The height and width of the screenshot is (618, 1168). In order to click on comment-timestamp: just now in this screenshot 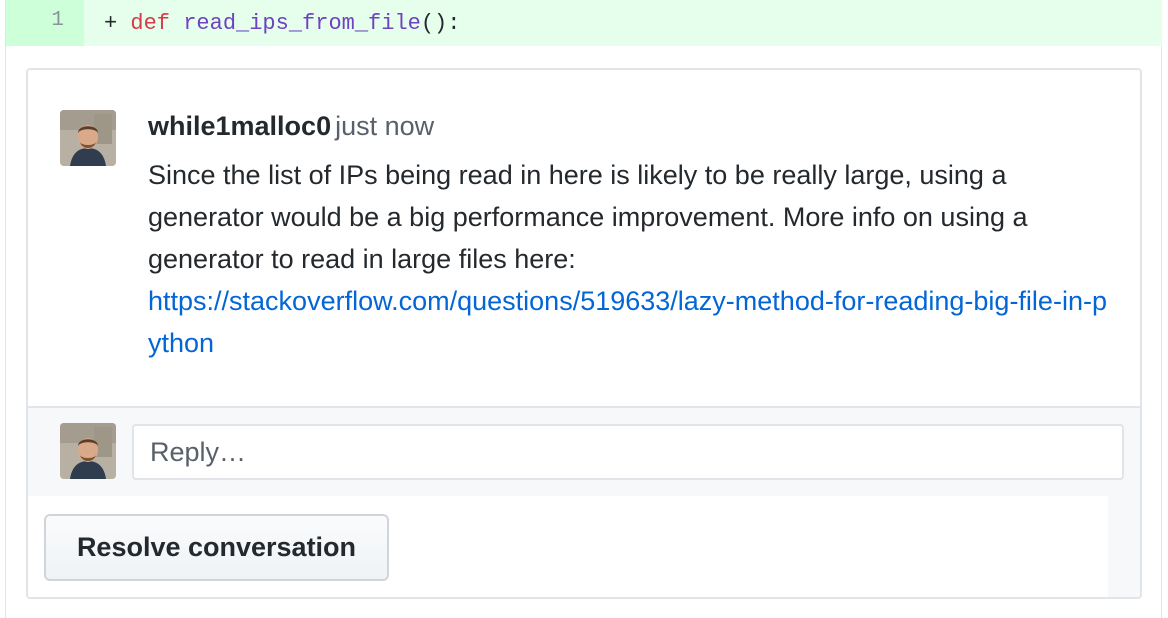, I will do `click(384, 126)`.